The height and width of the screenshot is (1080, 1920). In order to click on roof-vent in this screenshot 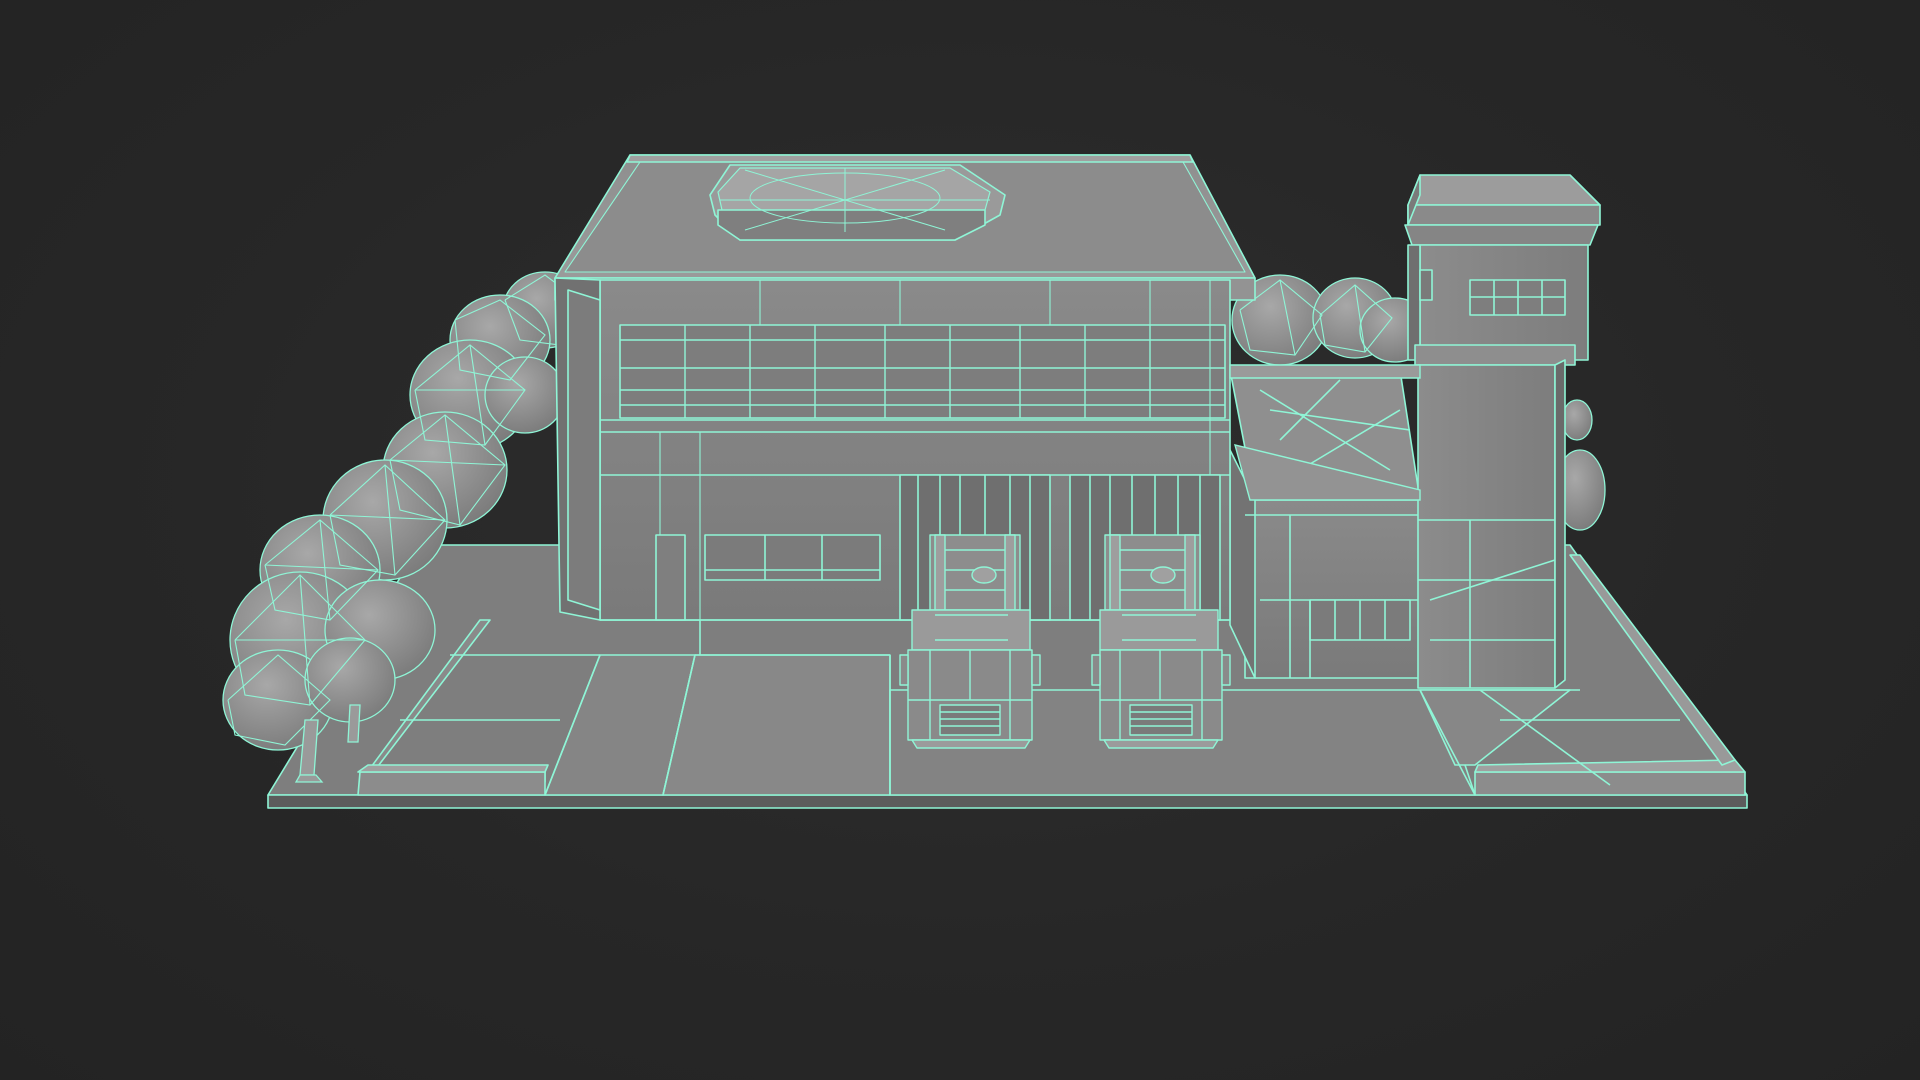, I will do `click(857, 202)`.